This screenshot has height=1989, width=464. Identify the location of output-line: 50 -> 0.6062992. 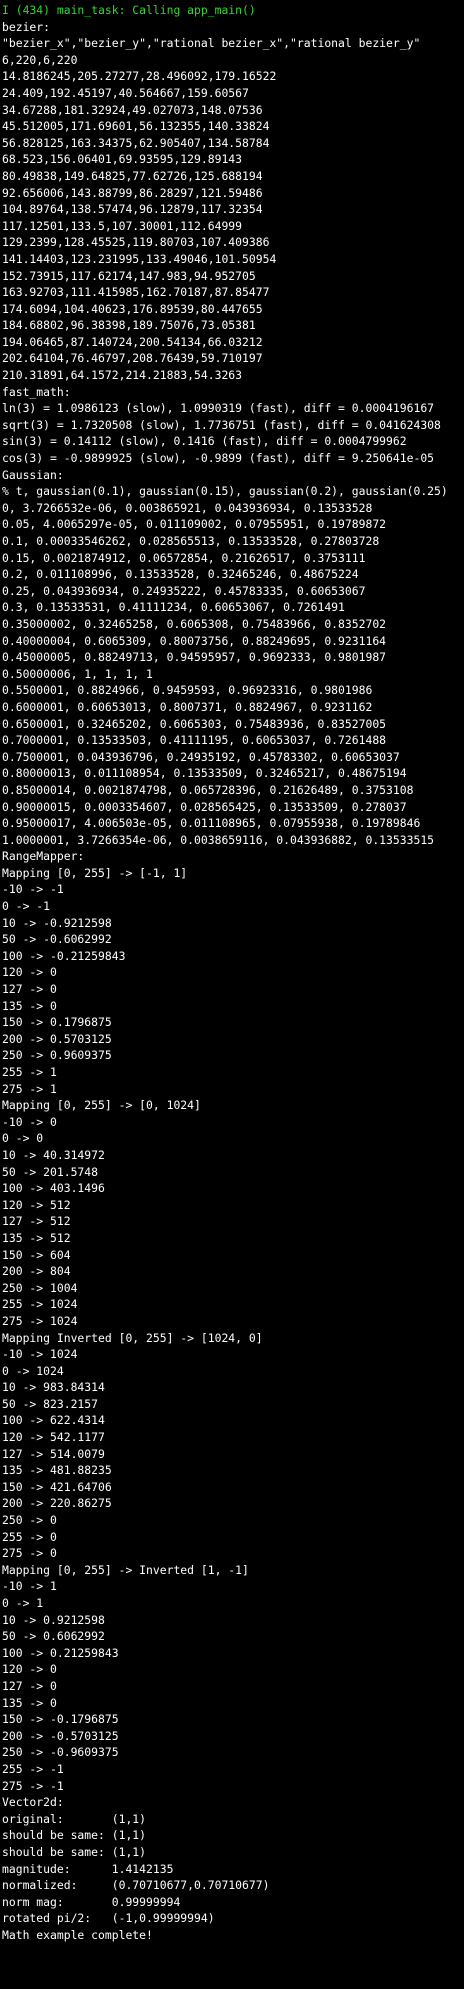
(53, 1636).